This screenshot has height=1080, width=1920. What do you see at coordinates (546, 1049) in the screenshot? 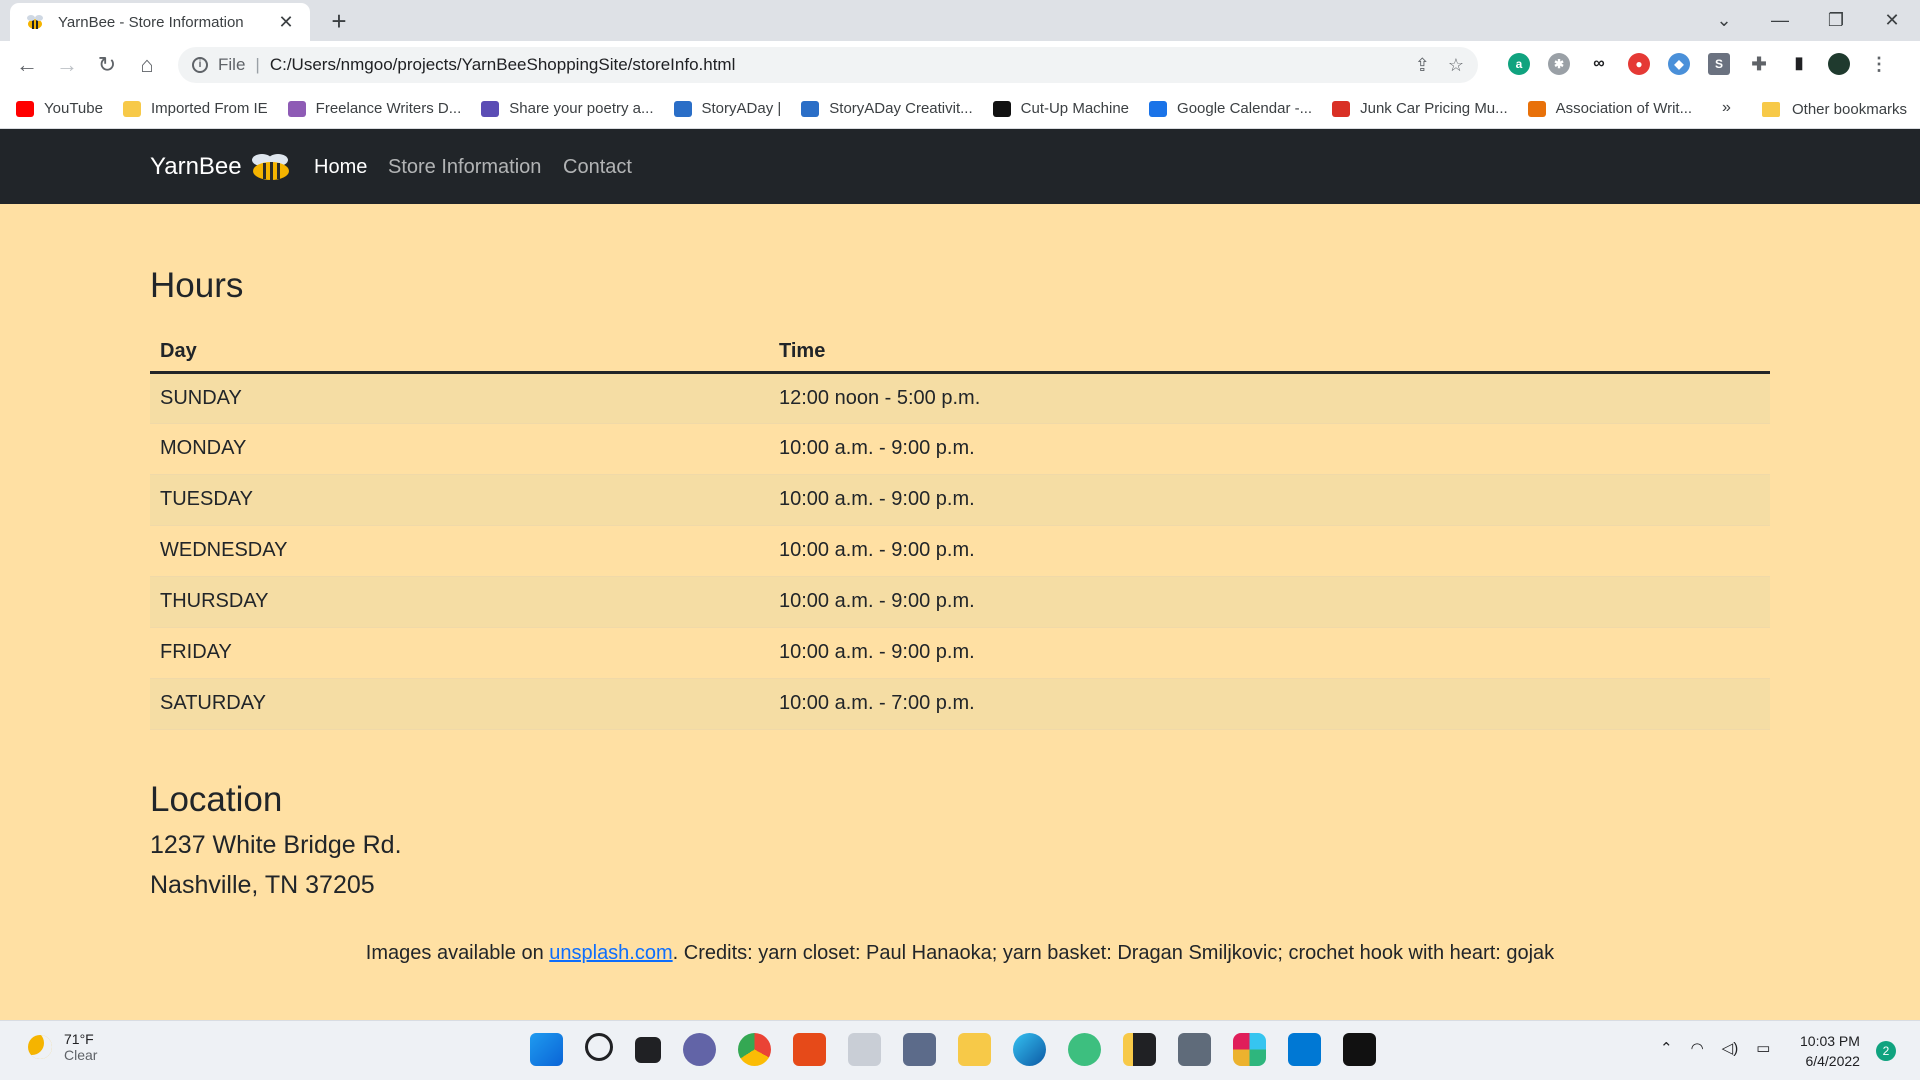
I see `start-icon` at bounding box center [546, 1049].